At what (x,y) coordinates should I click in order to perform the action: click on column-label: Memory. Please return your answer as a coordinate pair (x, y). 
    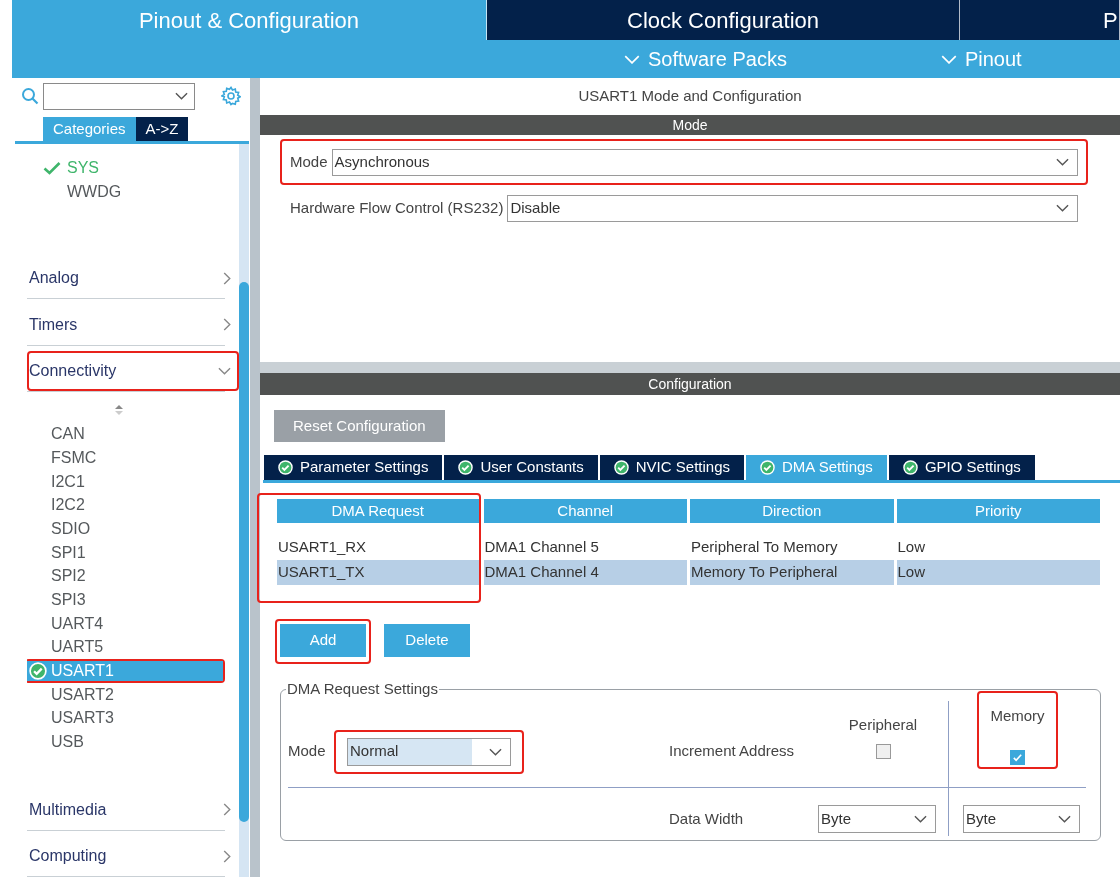
    Looking at the image, I should click on (1017, 715).